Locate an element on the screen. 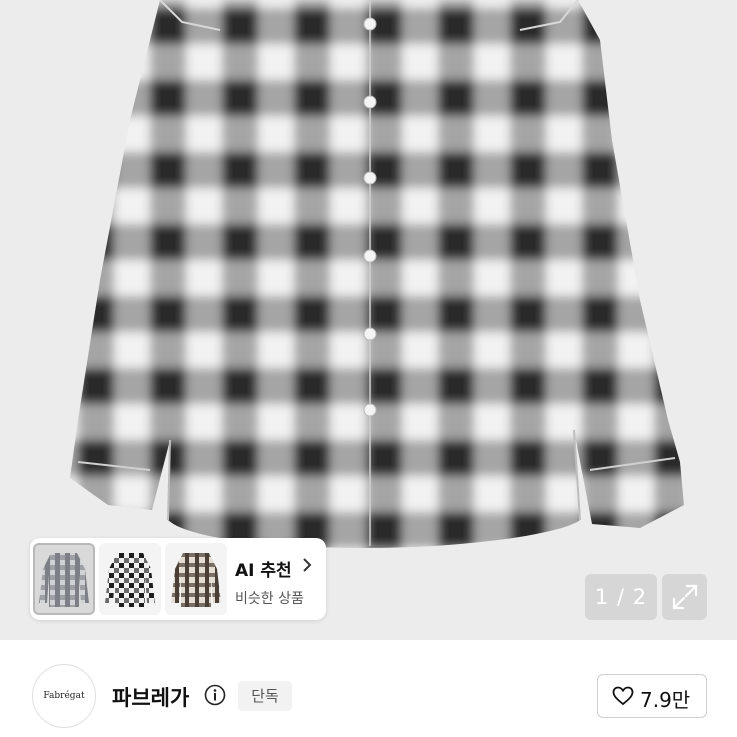 This screenshot has width=737, height=737. exclusive-badge: 단독 is located at coordinates (265, 696).